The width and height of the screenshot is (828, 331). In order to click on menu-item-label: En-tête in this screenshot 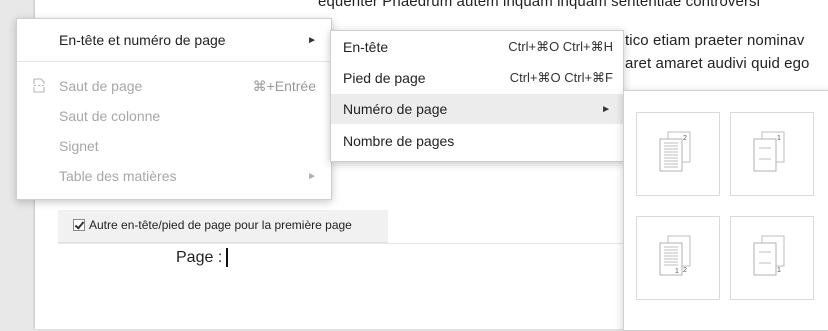, I will do `click(366, 47)`.